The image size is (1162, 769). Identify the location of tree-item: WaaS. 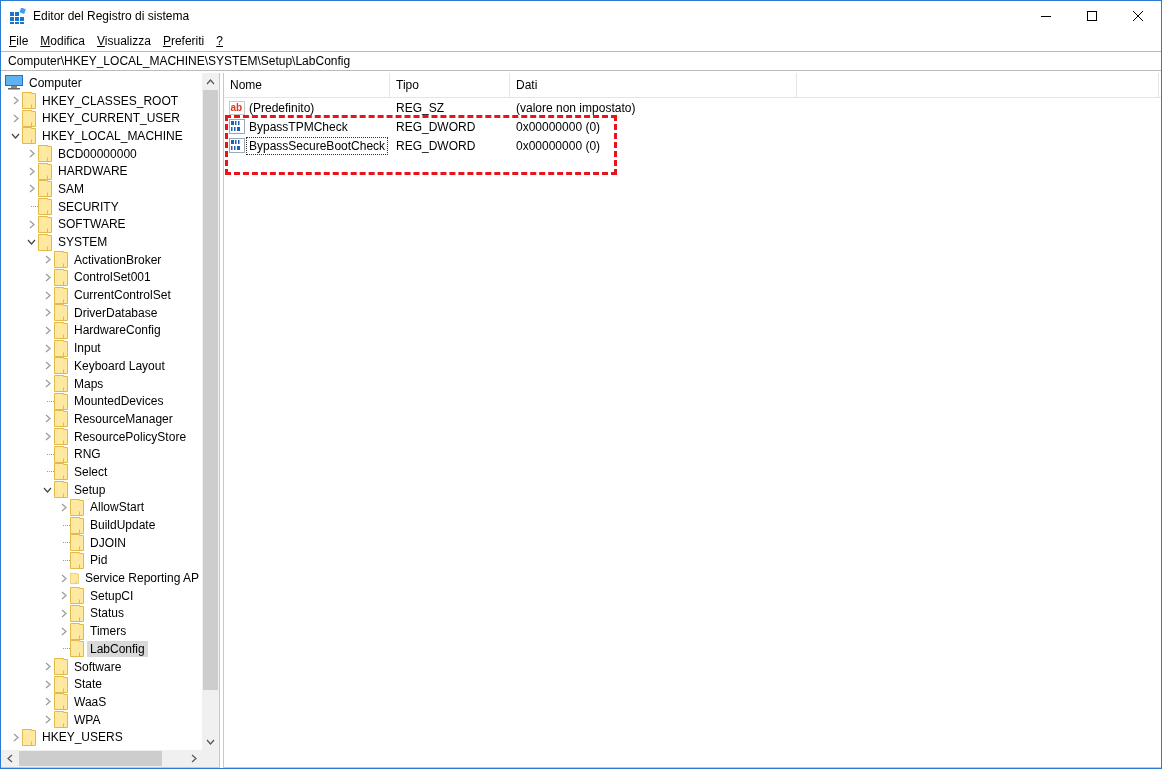
(90, 701).